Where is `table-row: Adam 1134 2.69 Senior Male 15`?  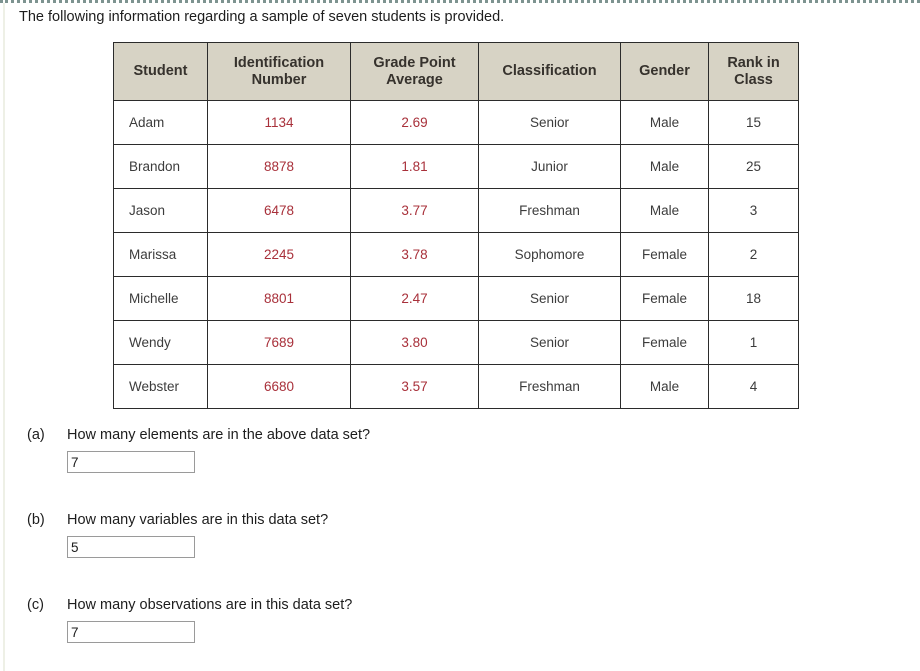 table-row: Adam 1134 2.69 Senior Male 15 is located at coordinates (456, 122).